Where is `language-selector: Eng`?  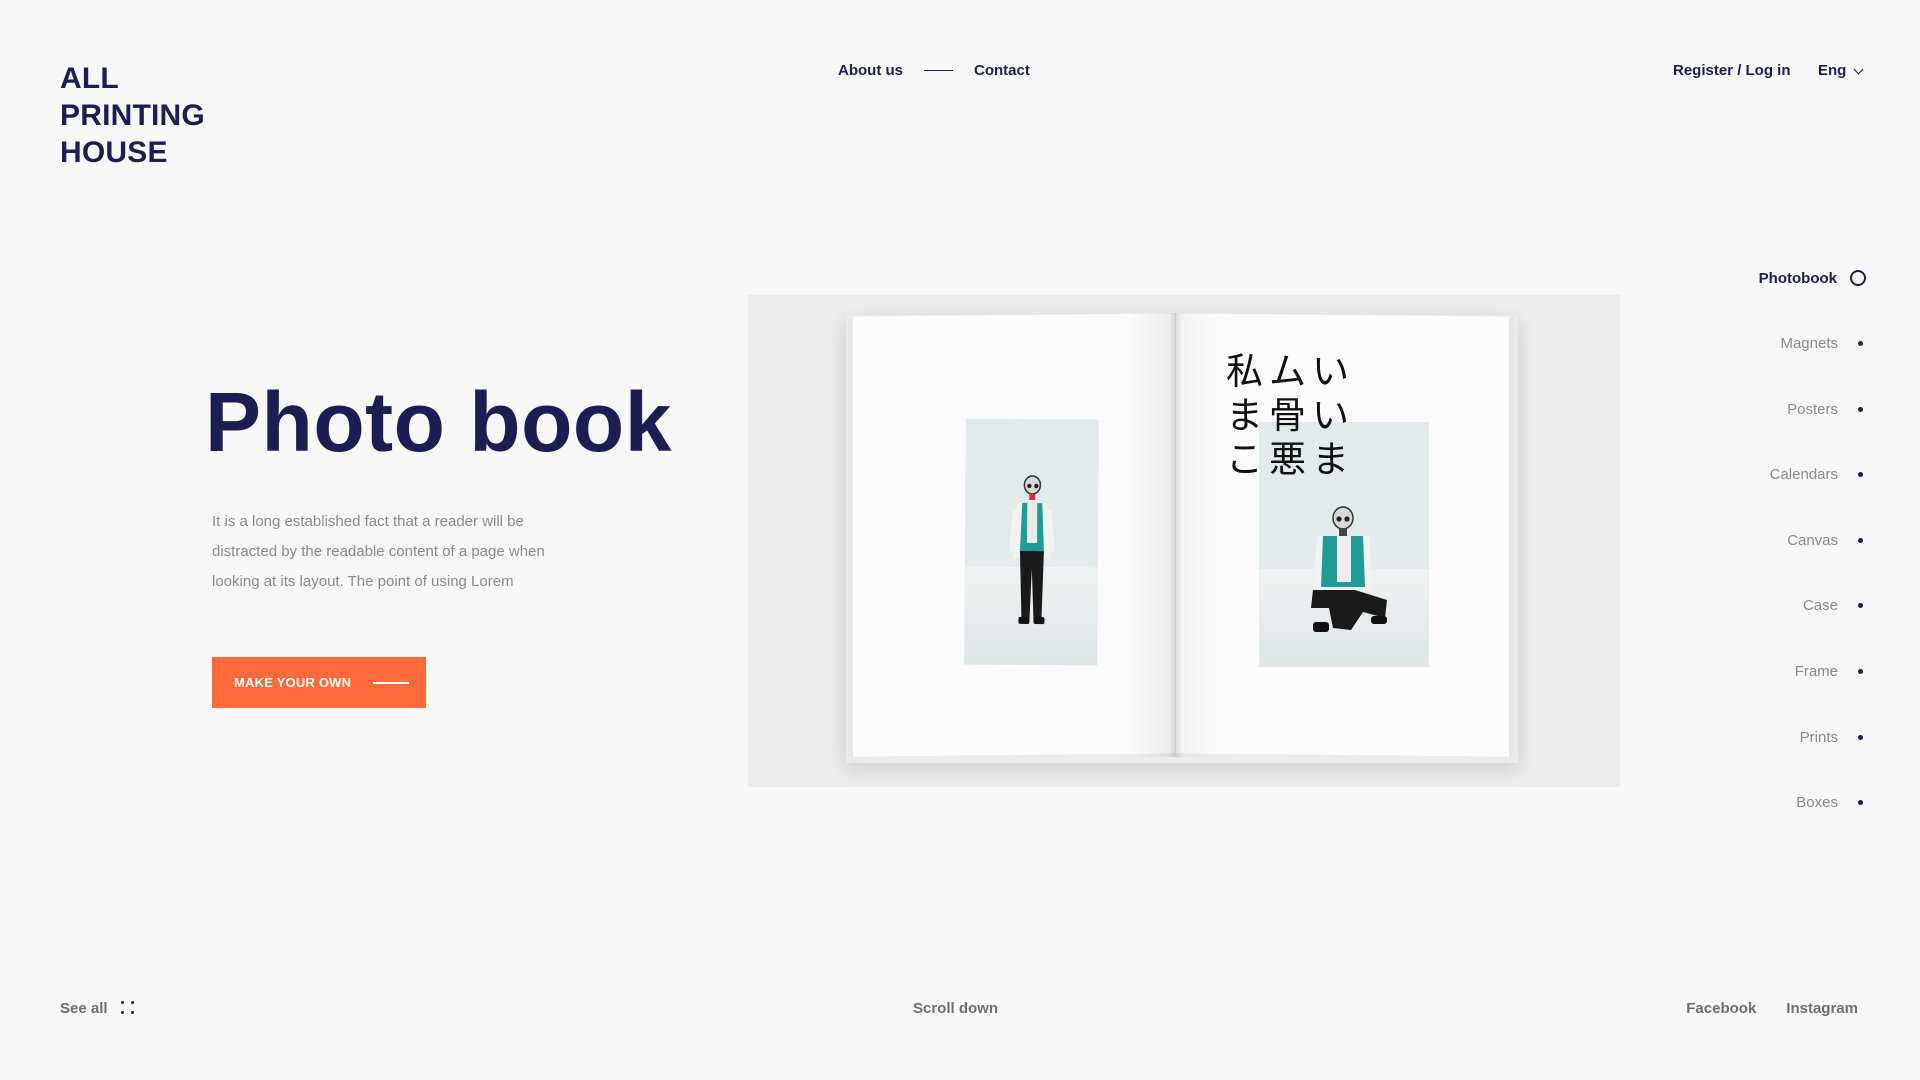 language-selector: Eng is located at coordinates (1841, 70).